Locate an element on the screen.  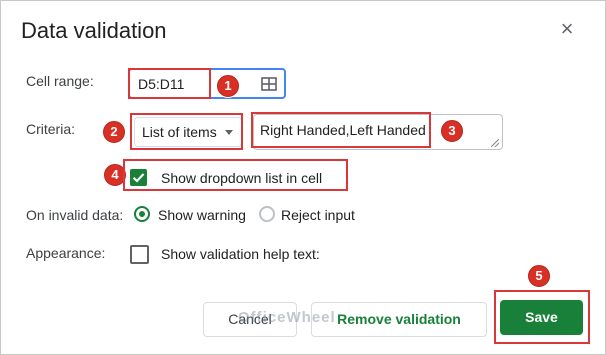
show-warning-label: Show warning is located at coordinates (202, 215).